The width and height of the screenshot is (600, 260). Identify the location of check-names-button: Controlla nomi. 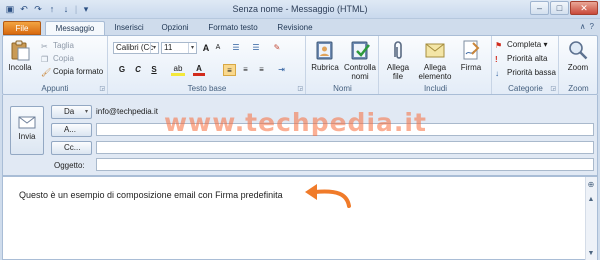
(360, 60).